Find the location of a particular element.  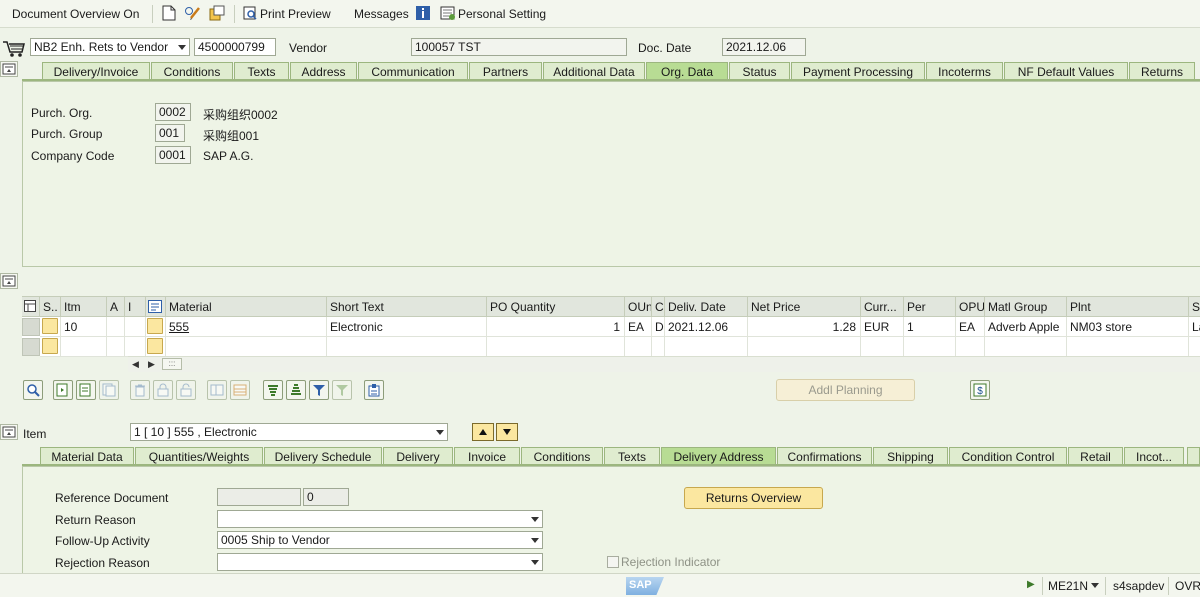

purch-org-field: 0002 is located at coordinates (173, 112).